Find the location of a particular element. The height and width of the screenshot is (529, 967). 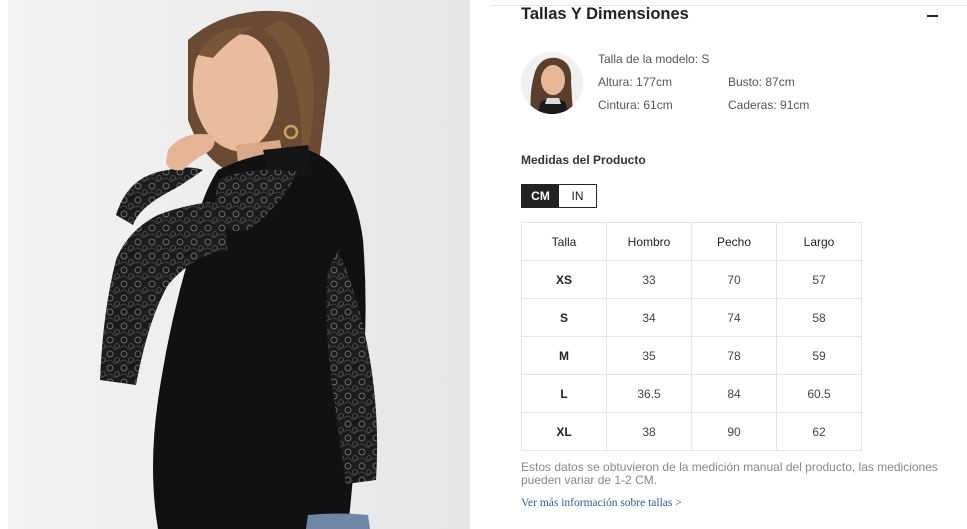

length-cell: 58 is located at coordinates (819, 317).